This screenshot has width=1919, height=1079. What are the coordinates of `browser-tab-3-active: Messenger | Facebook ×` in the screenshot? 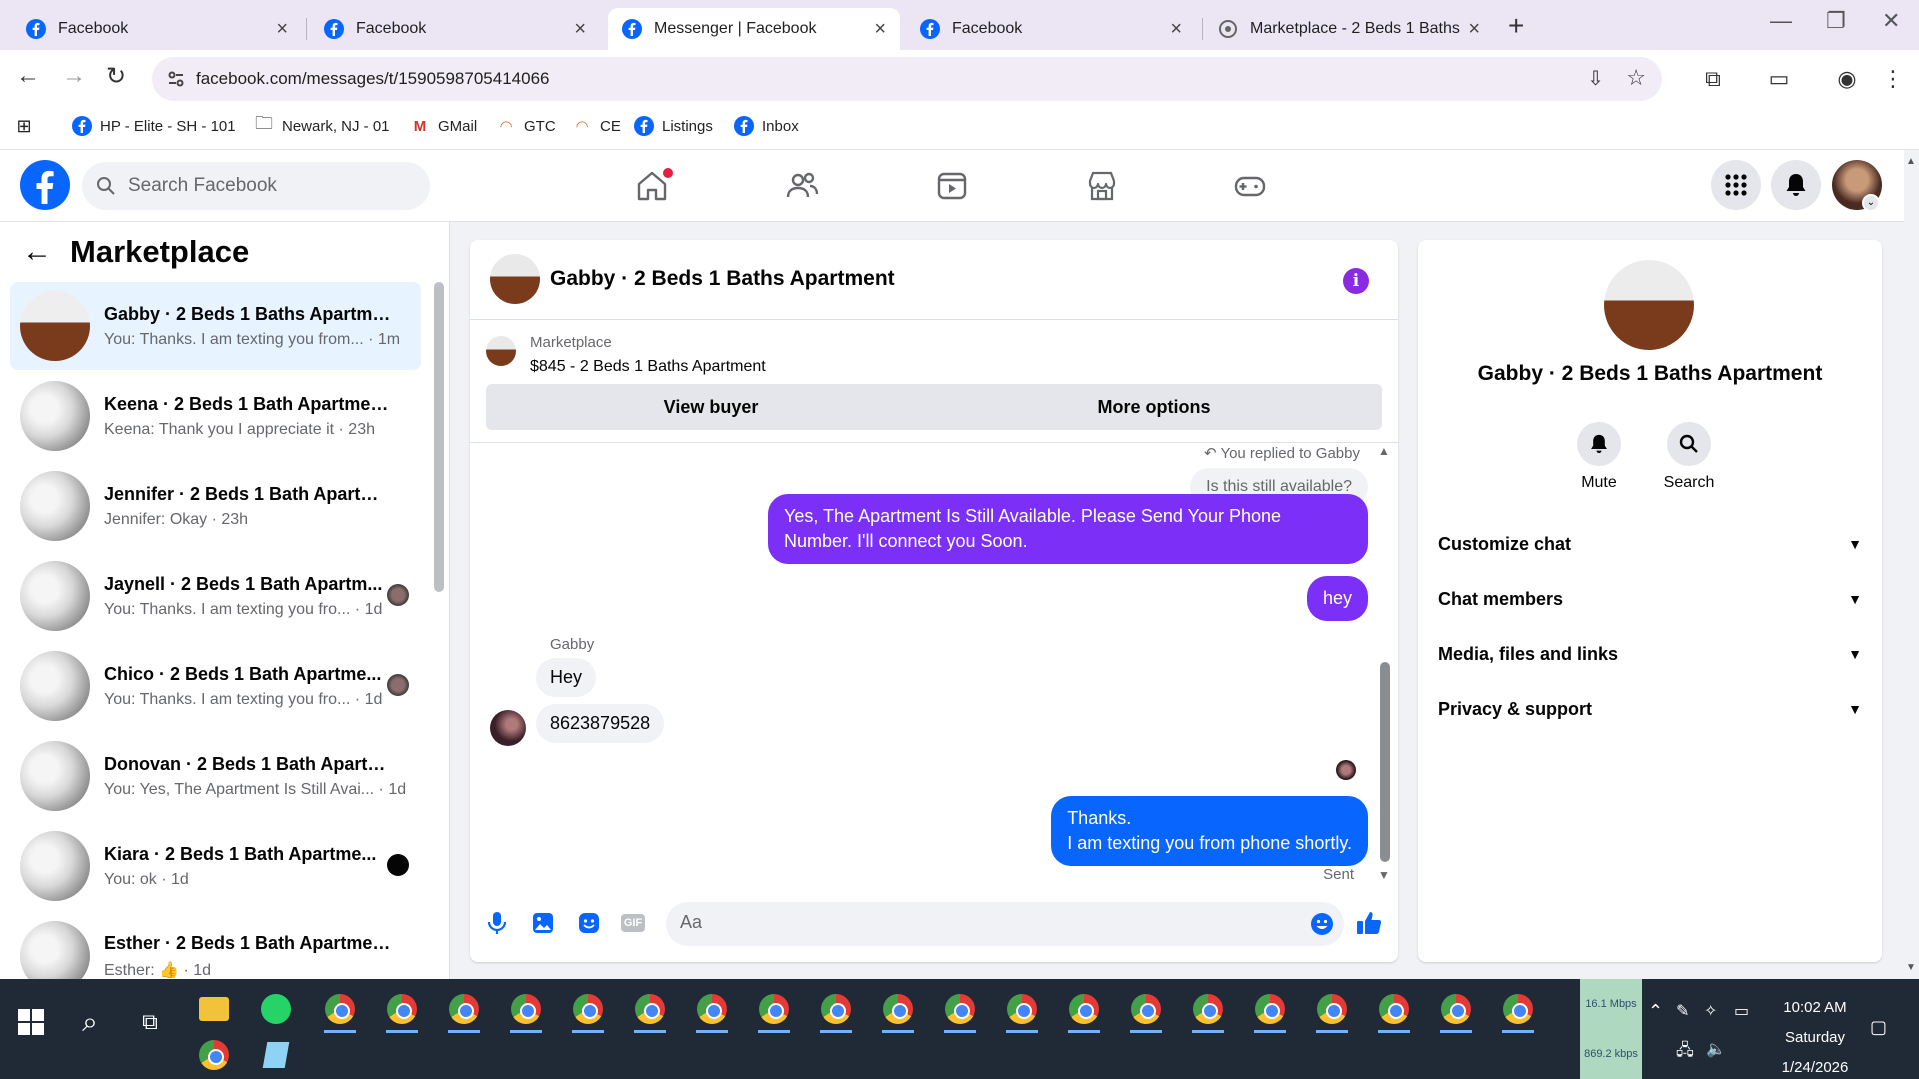 It's located at (754, 29).